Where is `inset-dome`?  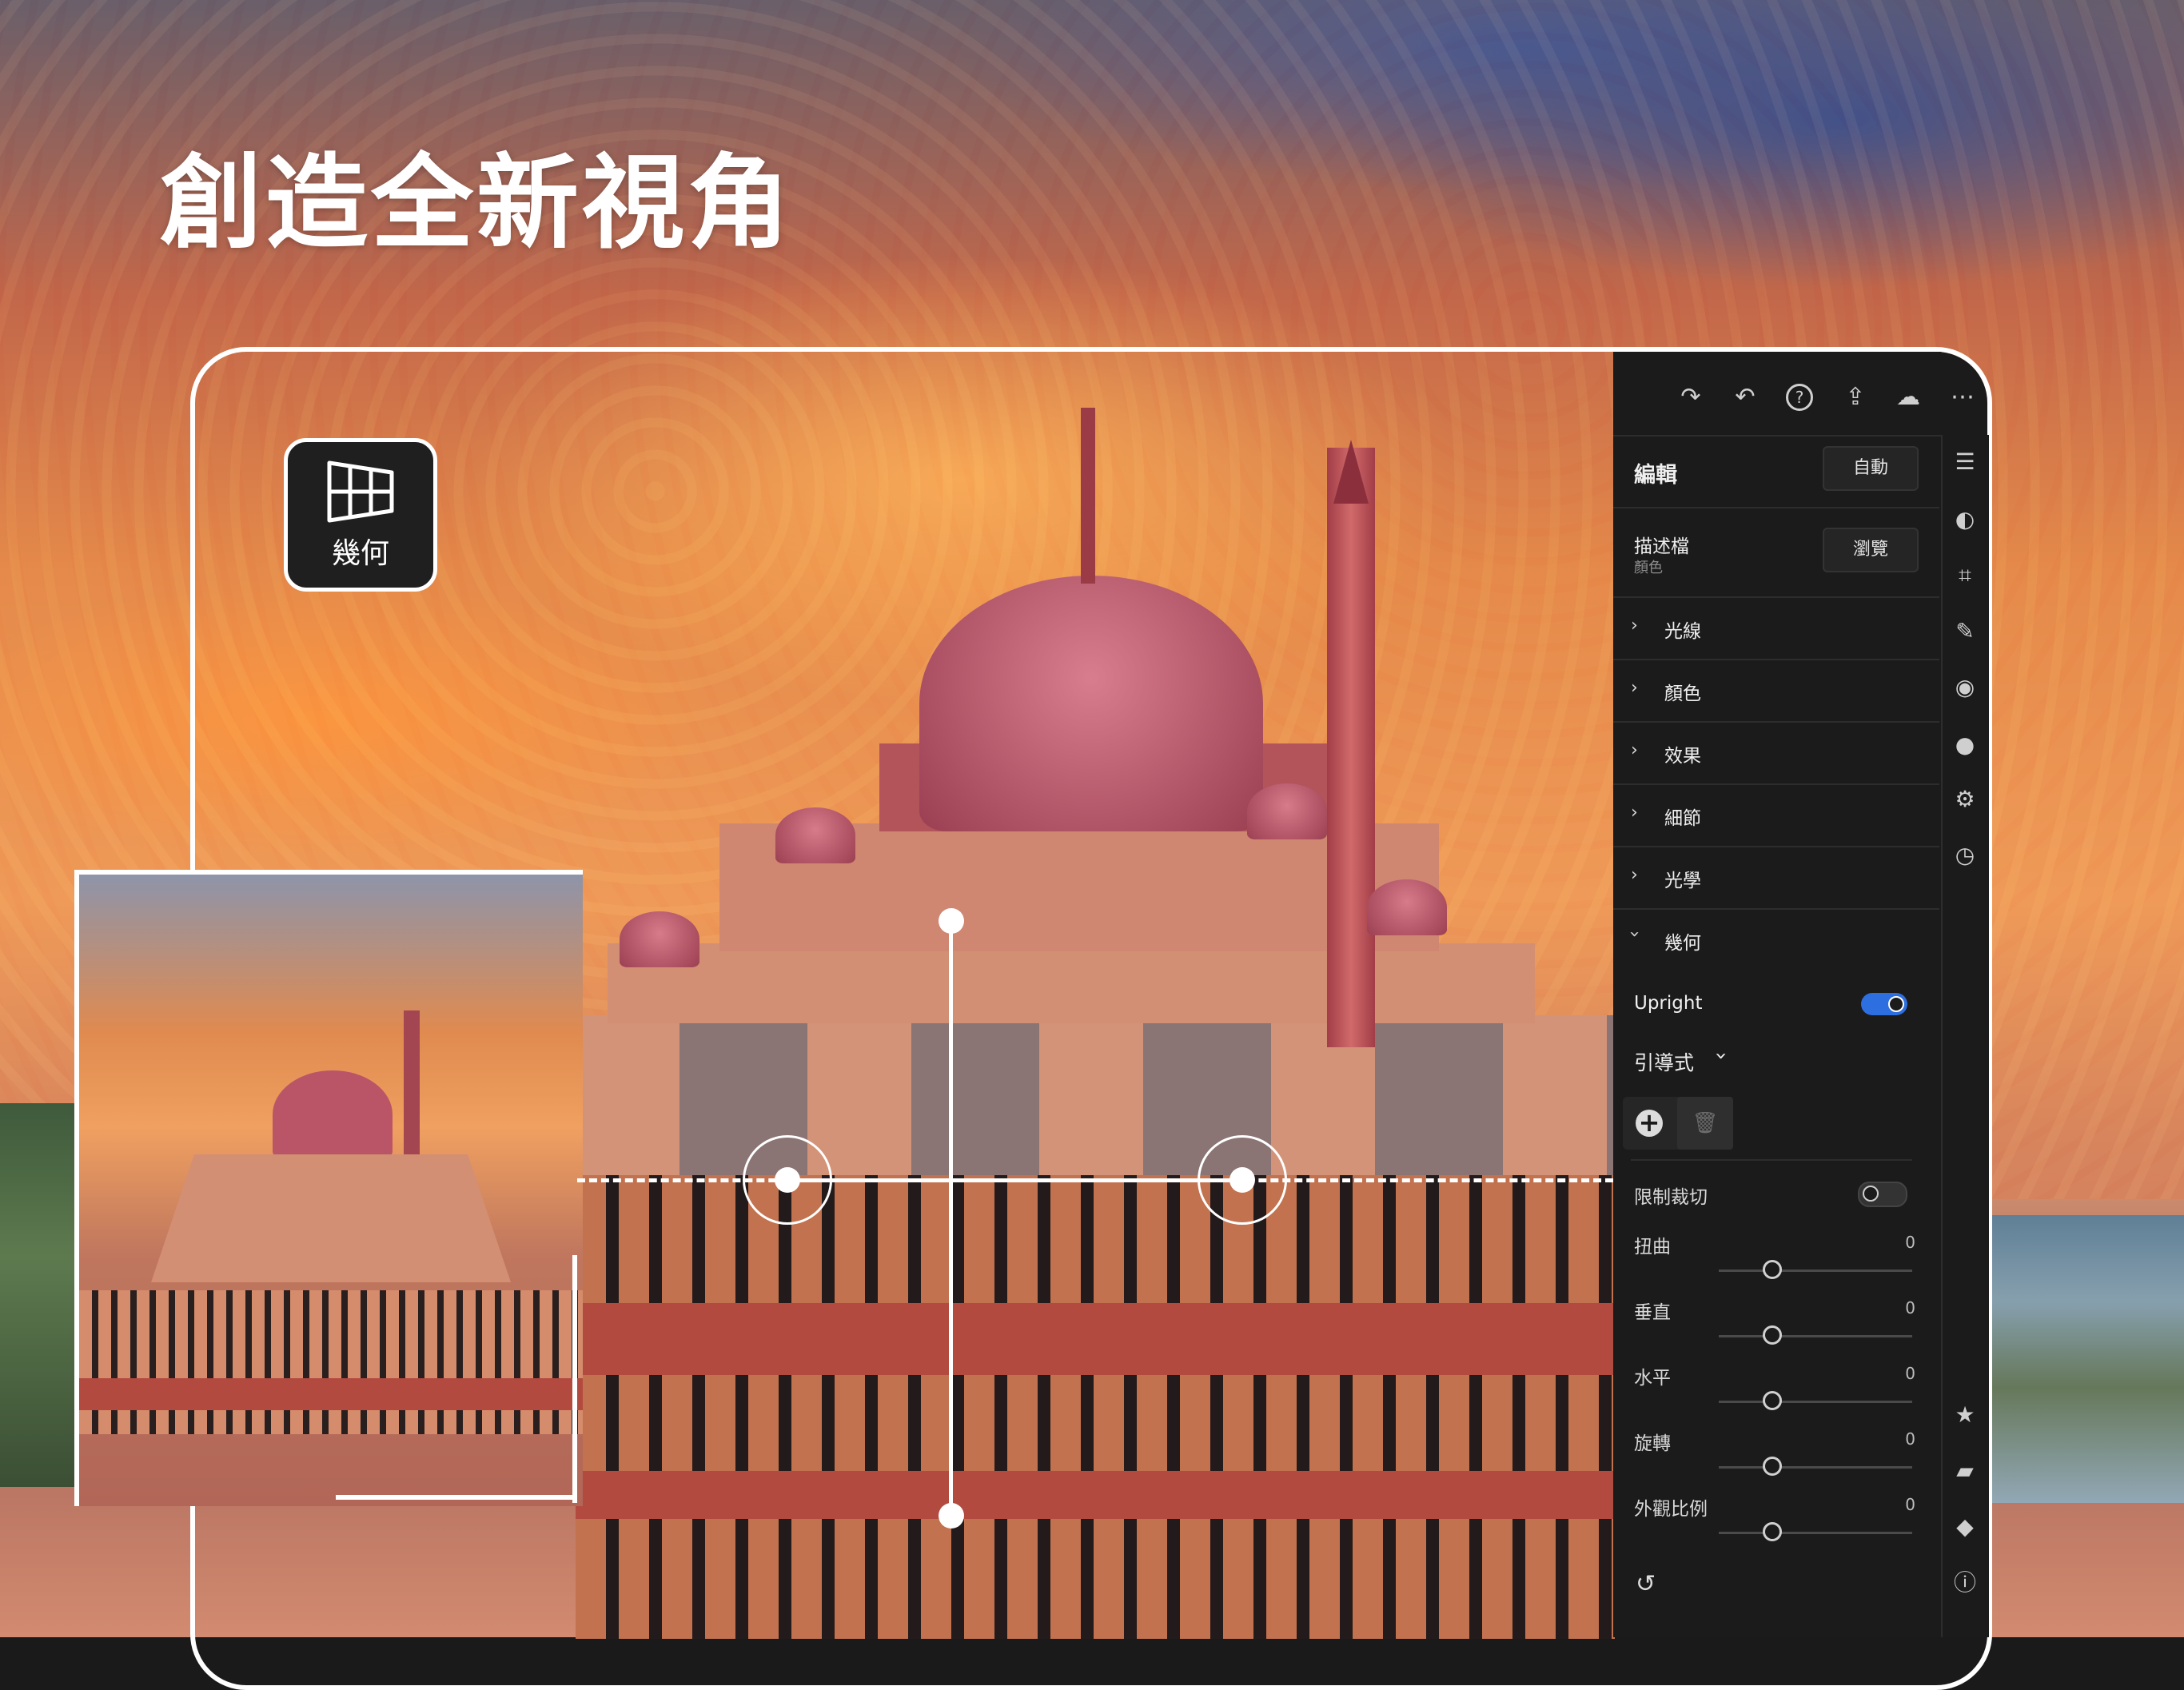 inset-dome is located at coordinates (333, 1114).